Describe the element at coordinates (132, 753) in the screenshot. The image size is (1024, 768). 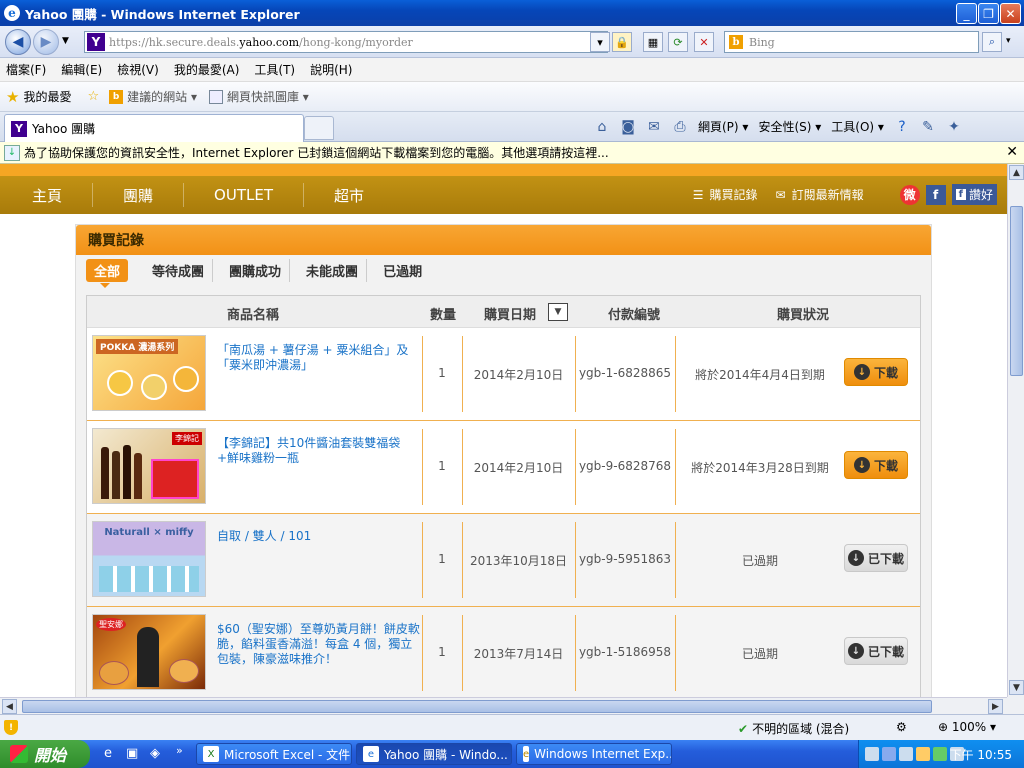
I see `explorer-quicklaunch-icon: ▣` at that location.